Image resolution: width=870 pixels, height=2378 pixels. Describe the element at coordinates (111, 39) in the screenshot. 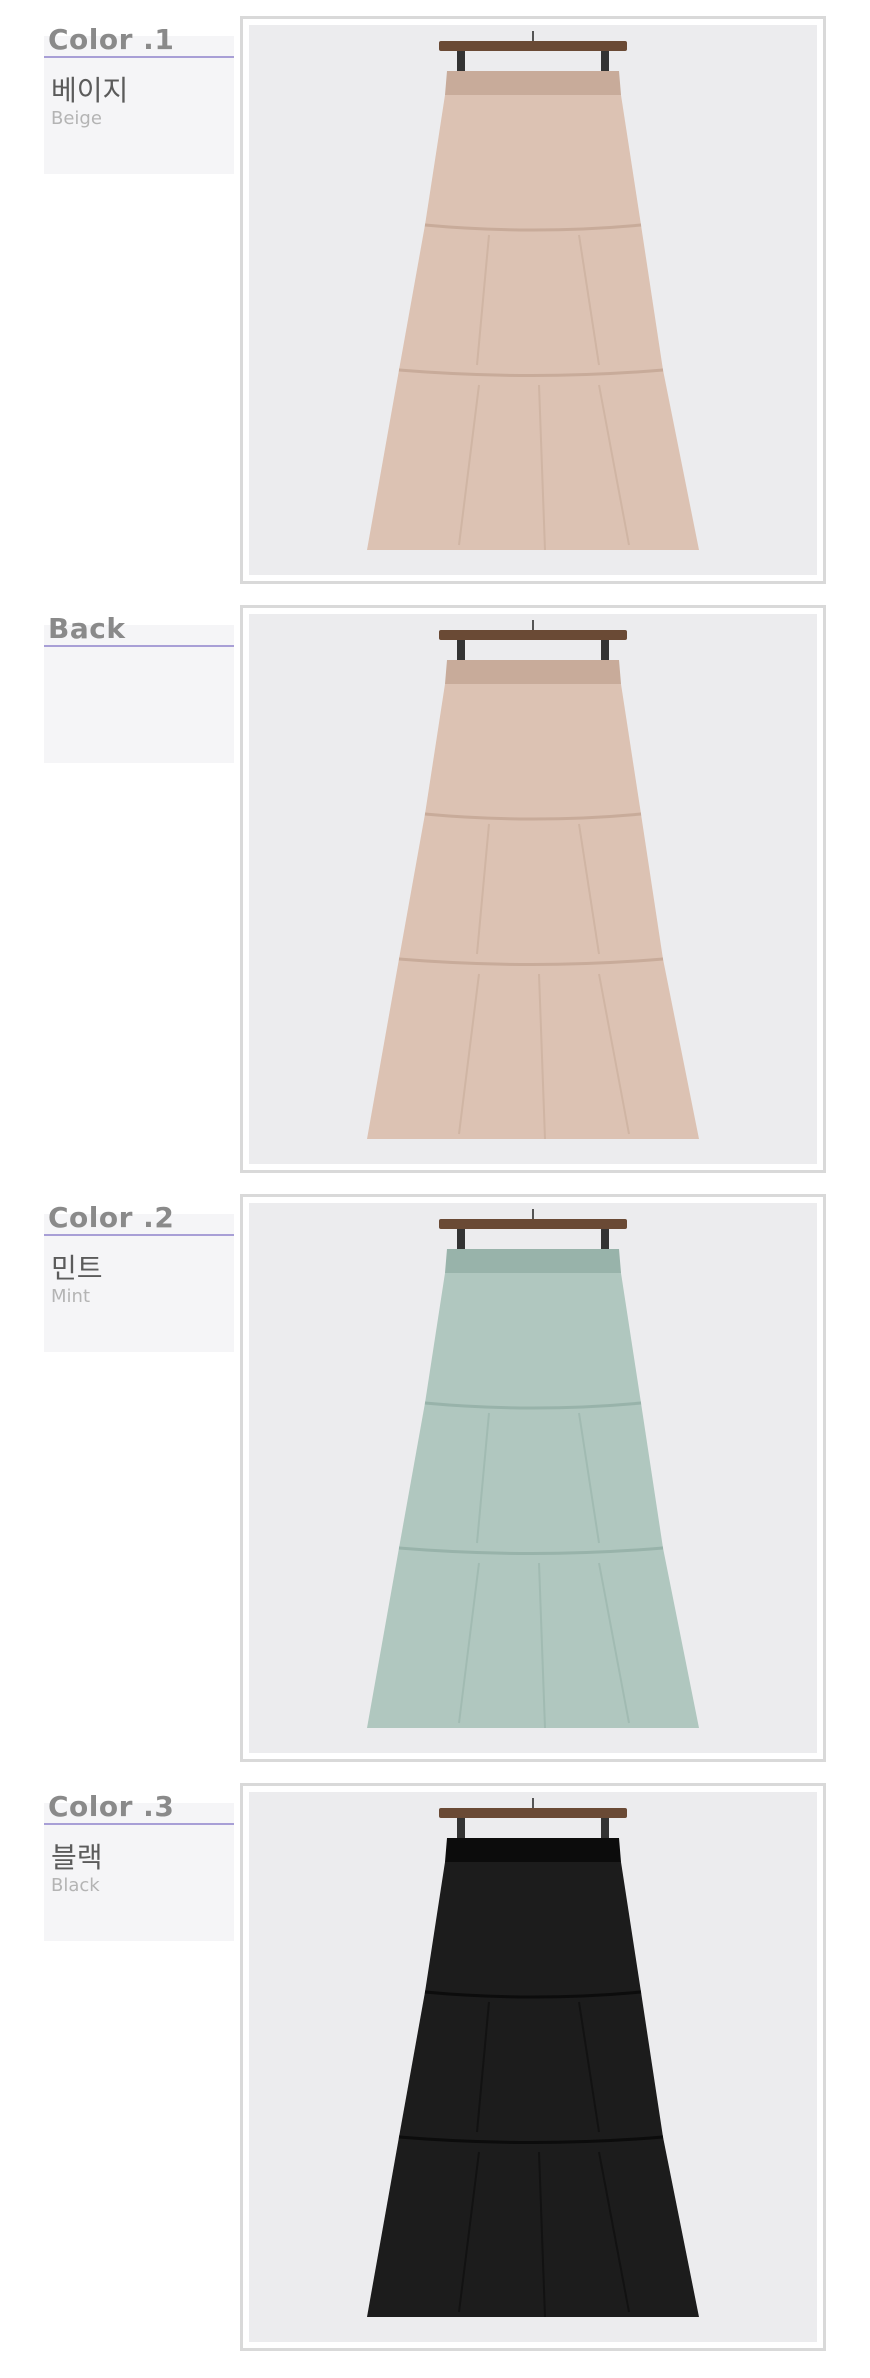

I see `section-title: Color .1` at that location.